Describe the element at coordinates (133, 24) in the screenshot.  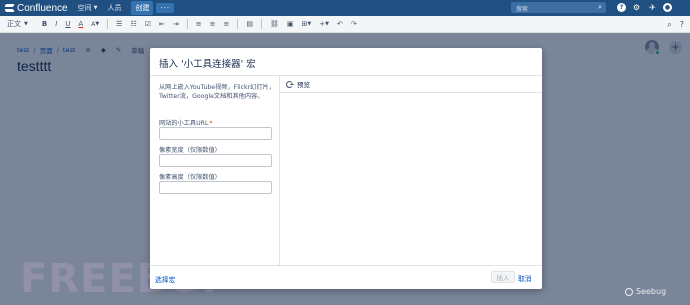
I see `numbered-list-icon: ☷` at that location.